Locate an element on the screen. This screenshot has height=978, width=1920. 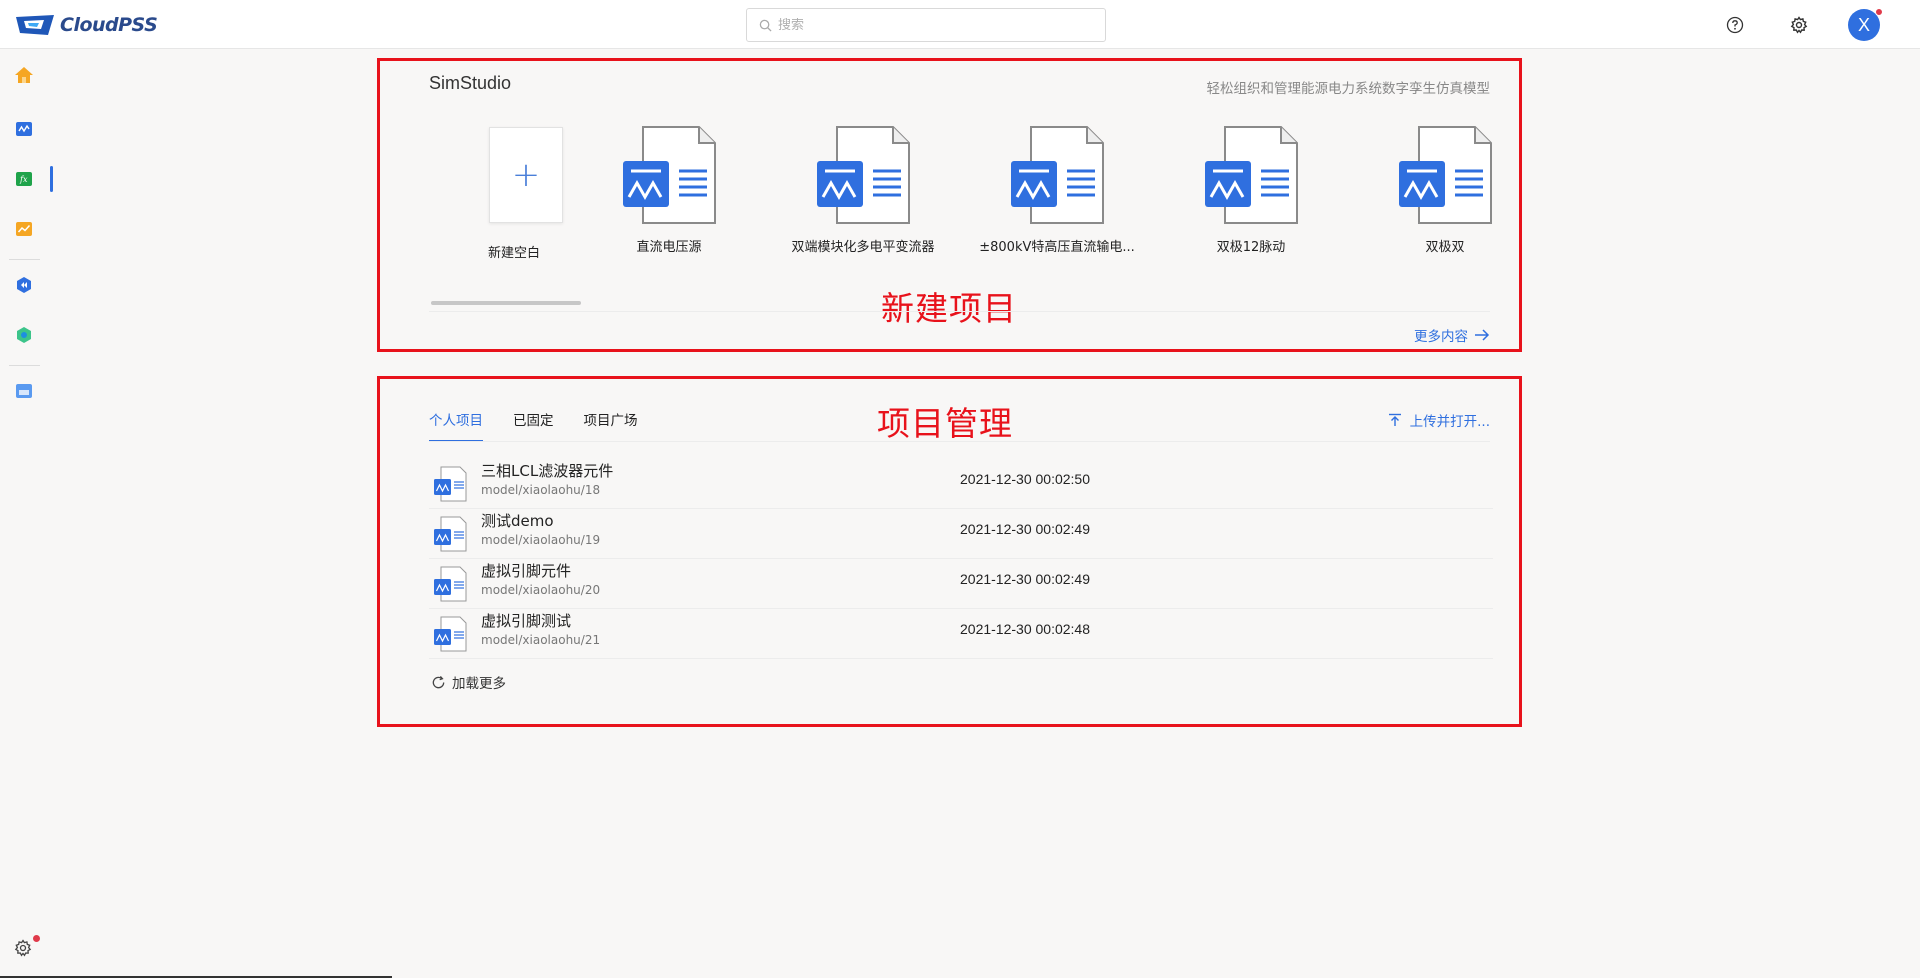
more-content-link: 更多内容 is located at coordinates (1452, 335).